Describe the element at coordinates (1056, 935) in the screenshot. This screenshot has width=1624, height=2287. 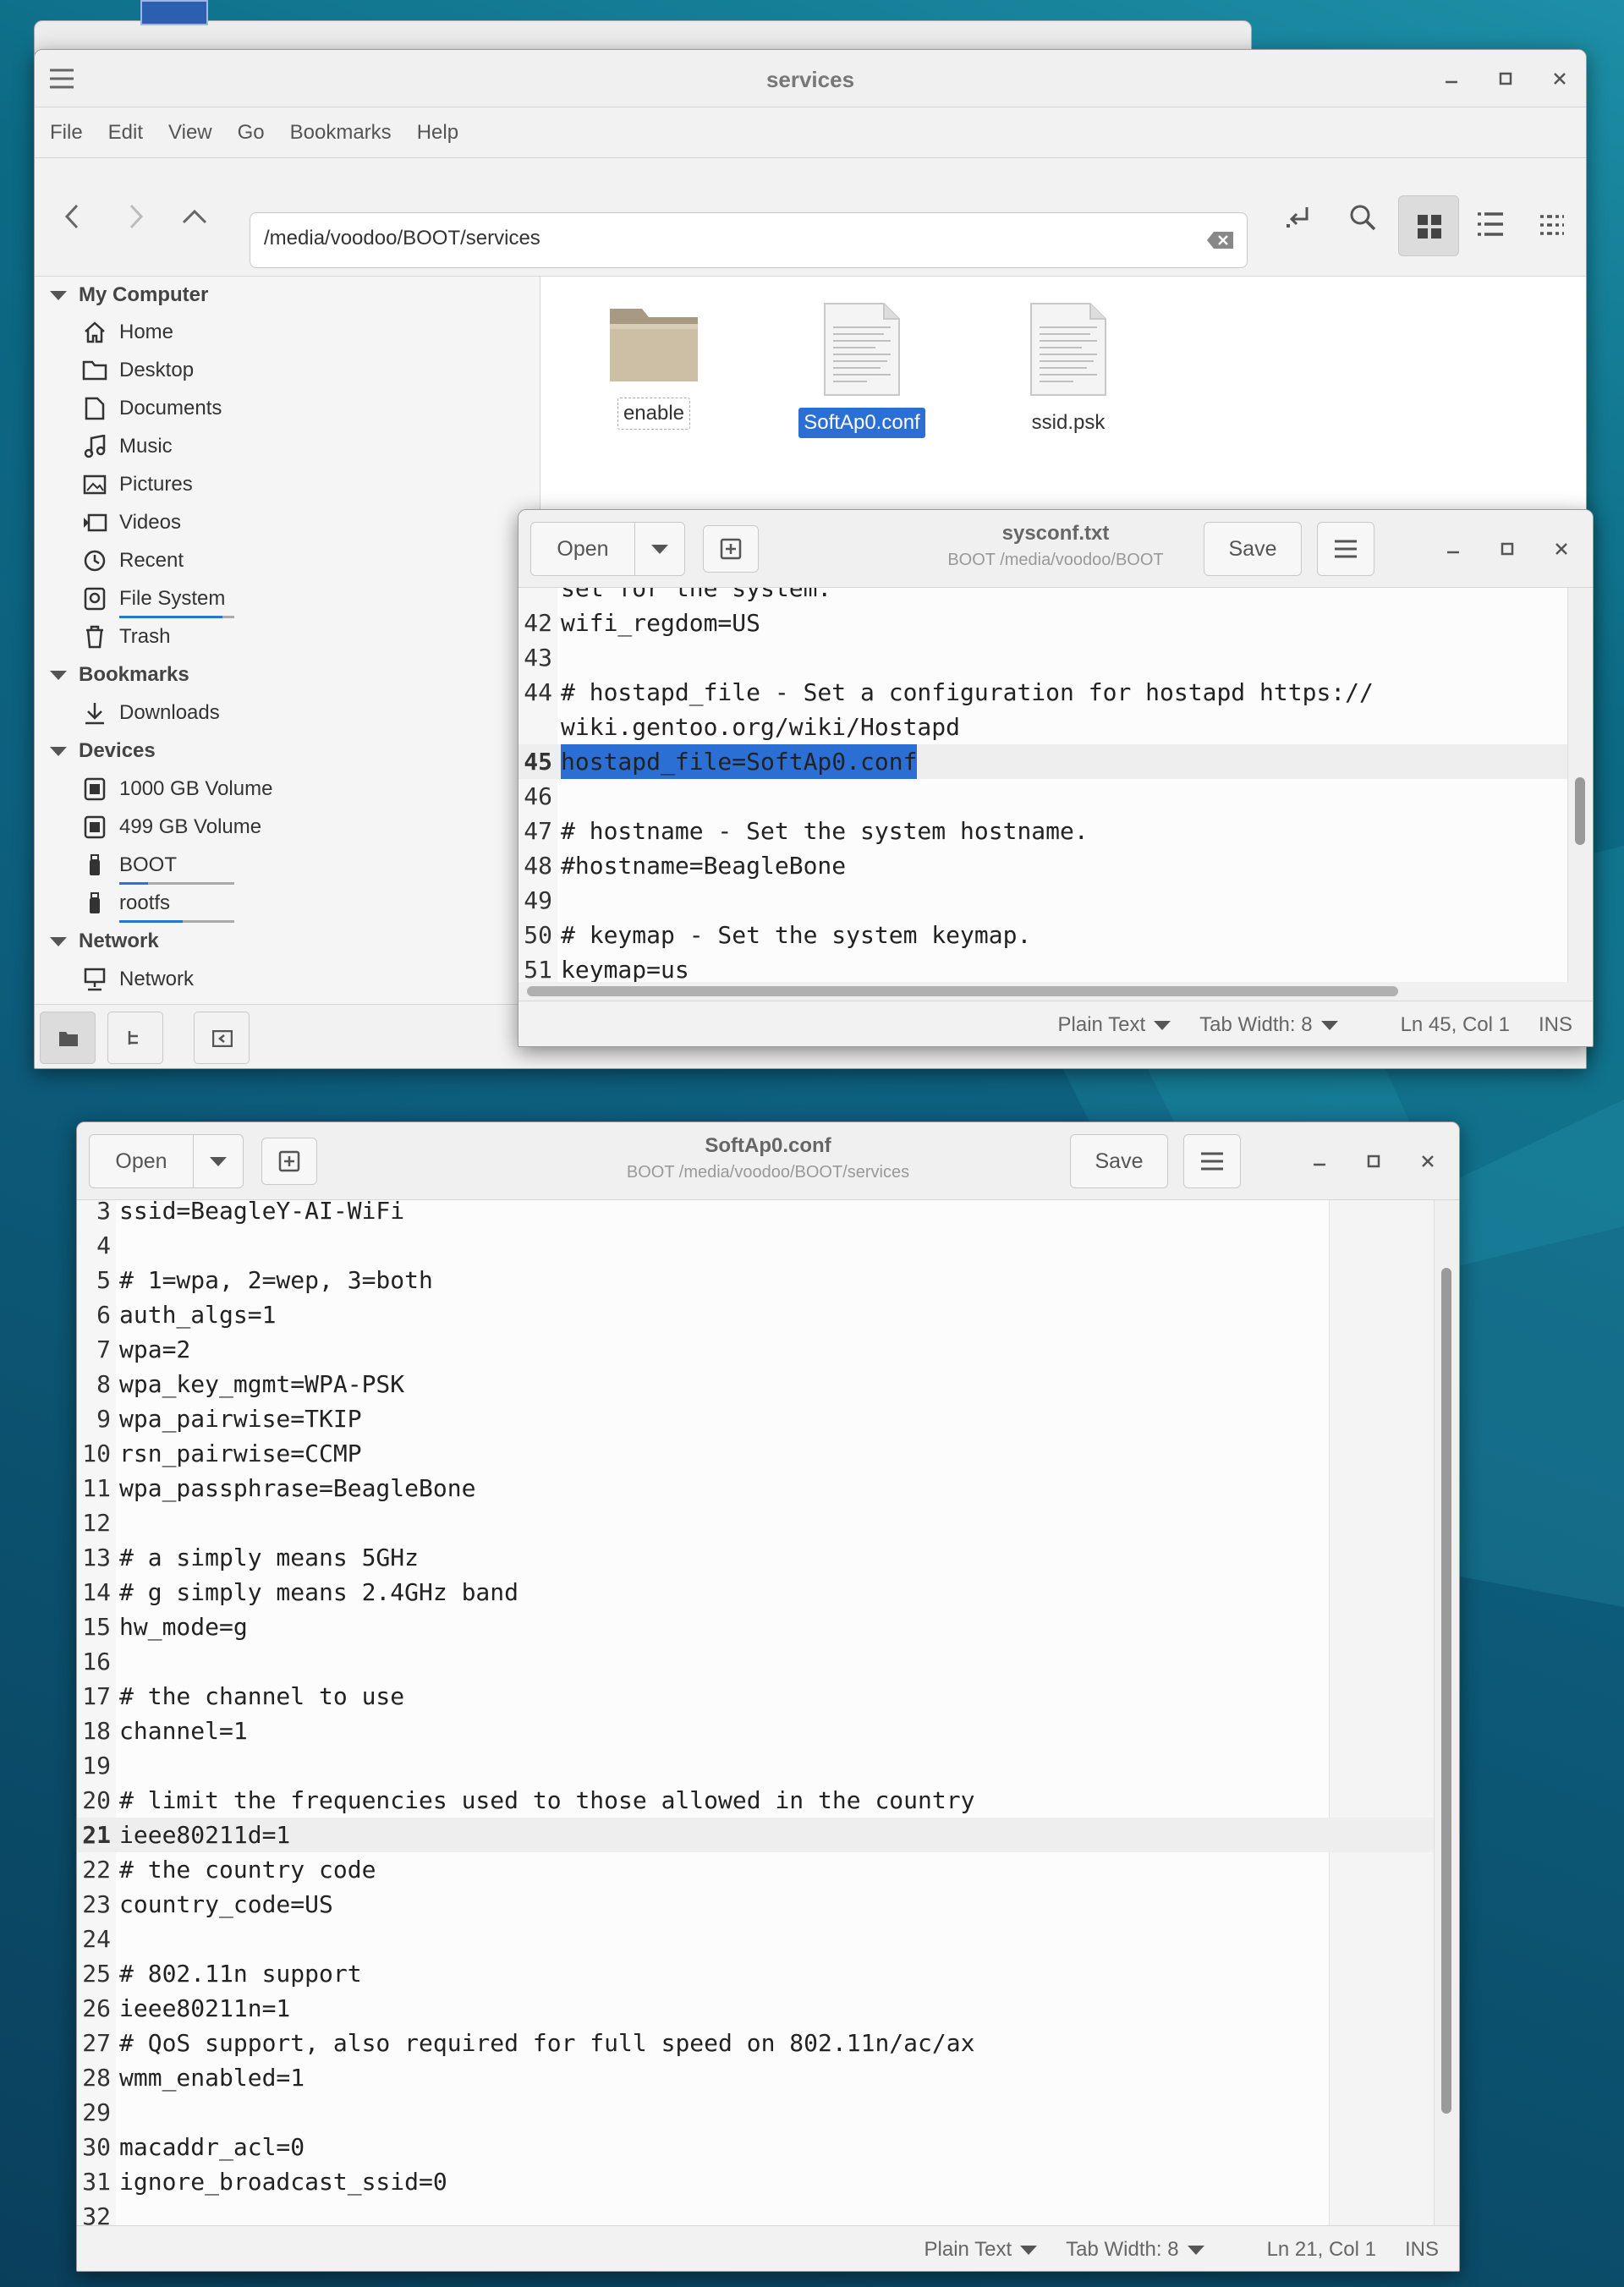
I see `editor-line: 50 # keymap - Set the system keymap.` at that location.